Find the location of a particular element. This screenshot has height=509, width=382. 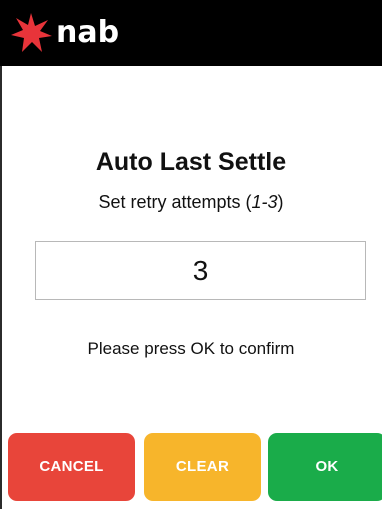

nab-star-icon is located at coordinates (31, 32).